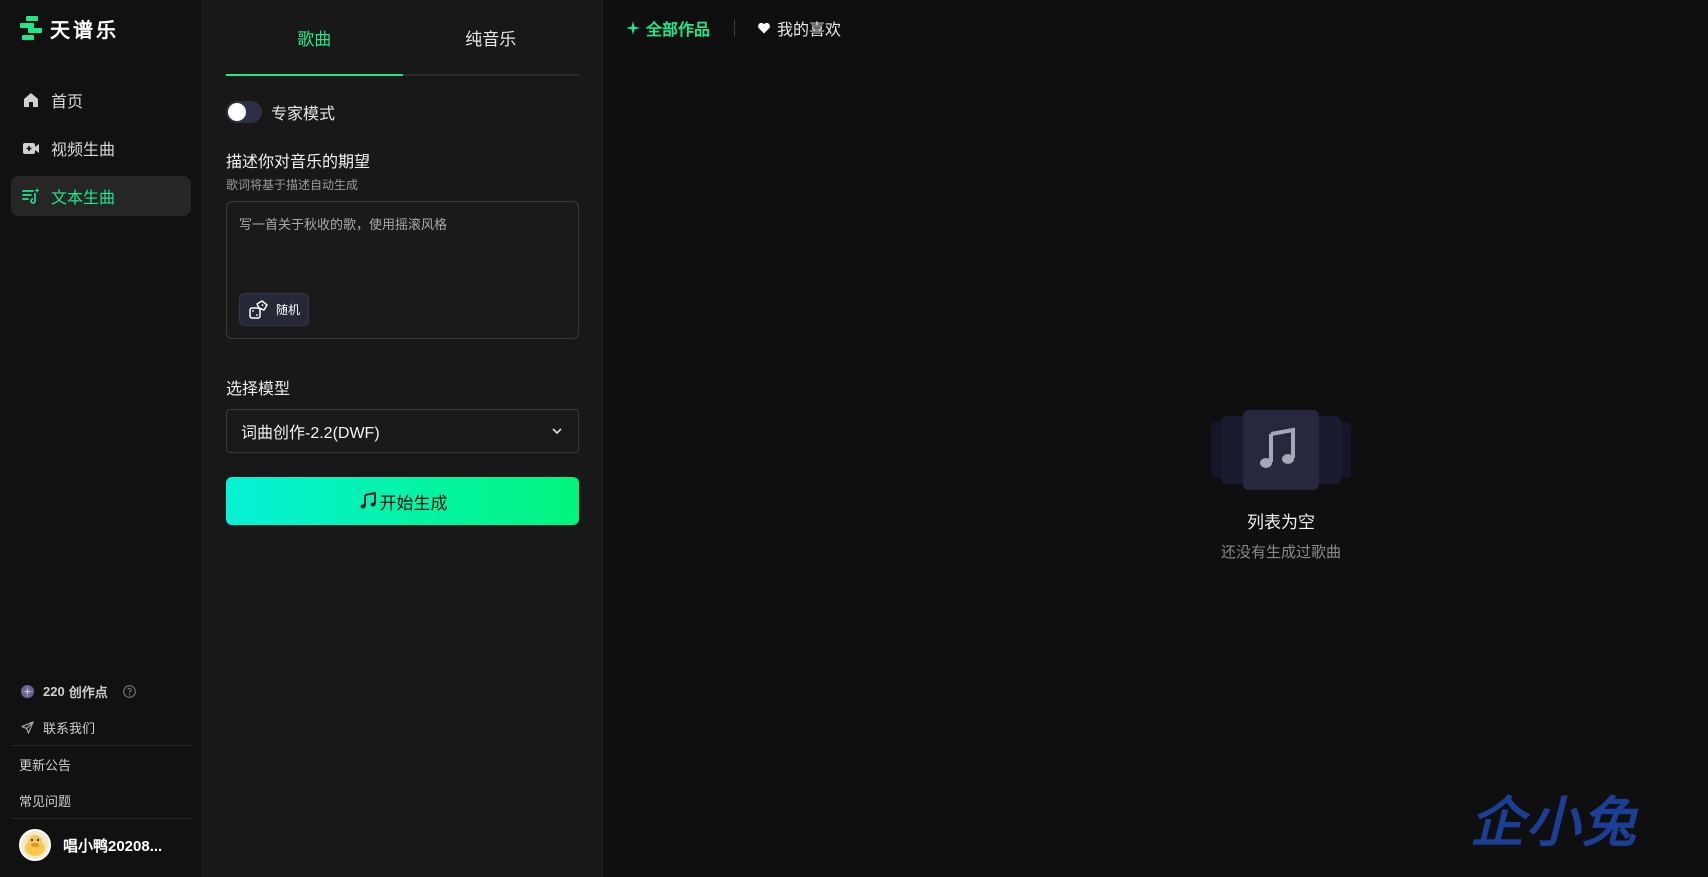  I want to click on model-select: 词曲创作-2.2(DWF), so click(402, 431).